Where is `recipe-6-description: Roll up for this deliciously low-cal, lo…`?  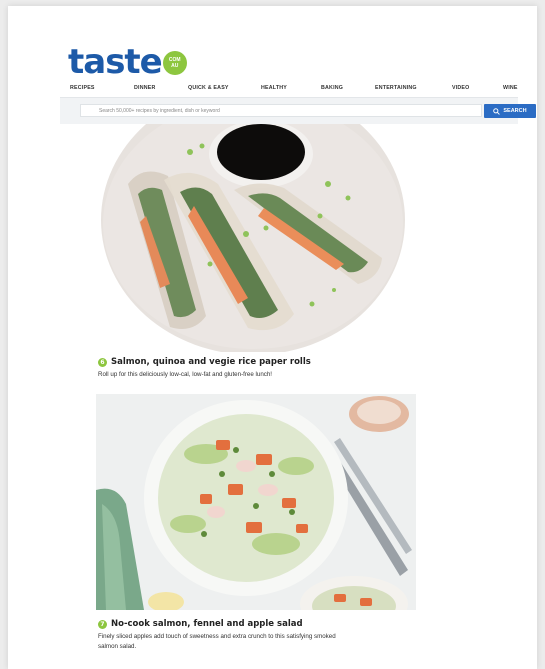 recipe-6-description: Roll up for this deliciously low-cal, lo… is located at coordinates (185, 374).